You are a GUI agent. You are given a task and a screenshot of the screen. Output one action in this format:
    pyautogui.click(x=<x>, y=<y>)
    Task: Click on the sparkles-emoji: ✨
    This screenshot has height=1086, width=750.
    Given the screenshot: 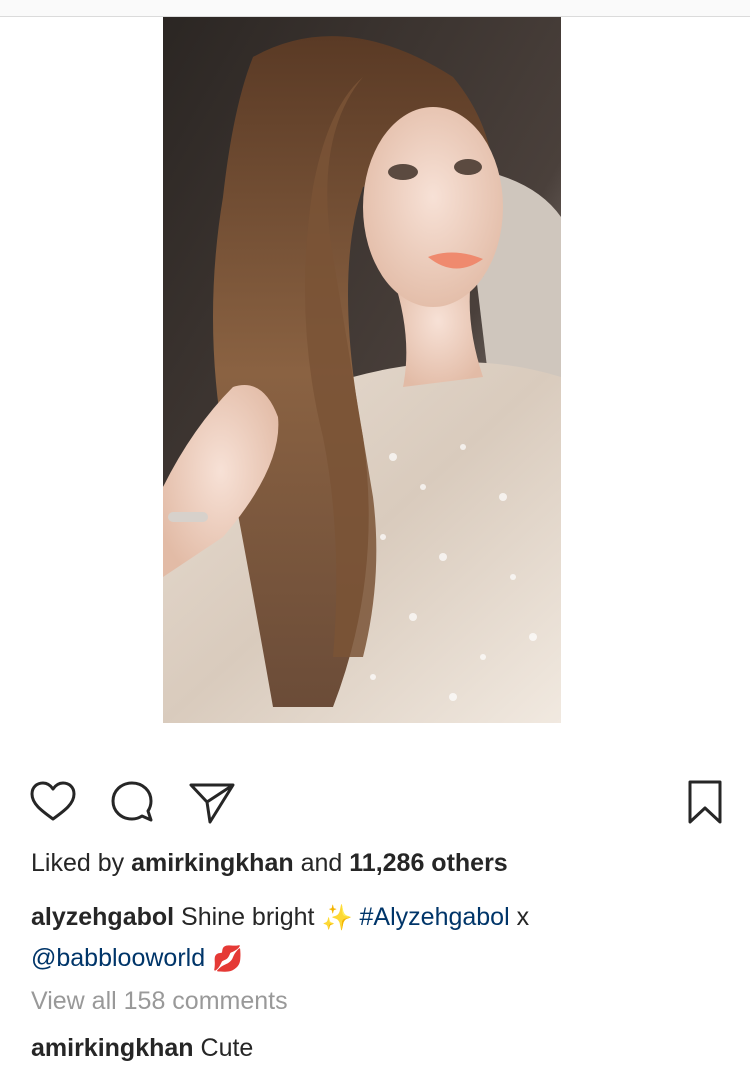 What is the action you would take?
    pyautogui.click(x=337, y=918)
    